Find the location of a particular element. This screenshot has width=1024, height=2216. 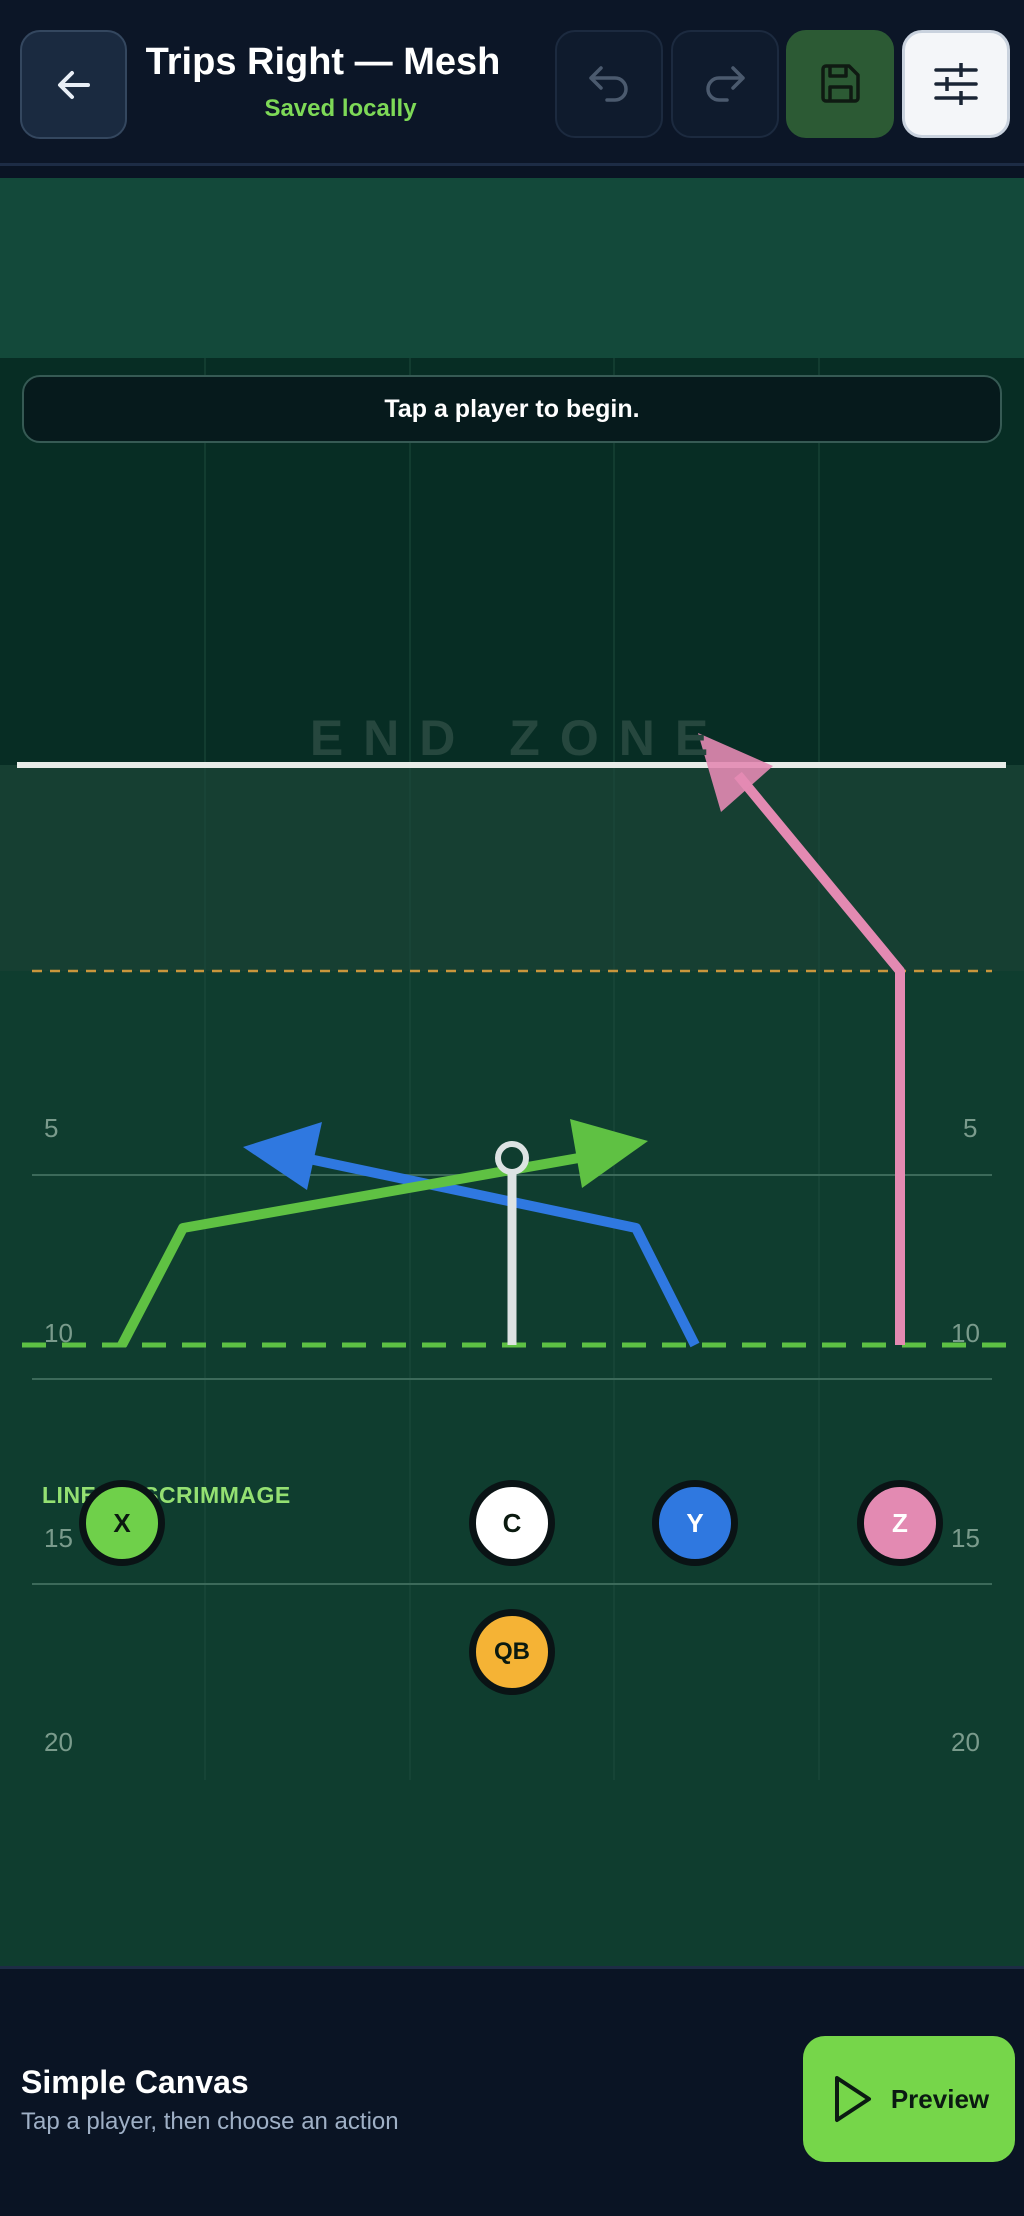

undo-icon is located at coordinates (608, 84).